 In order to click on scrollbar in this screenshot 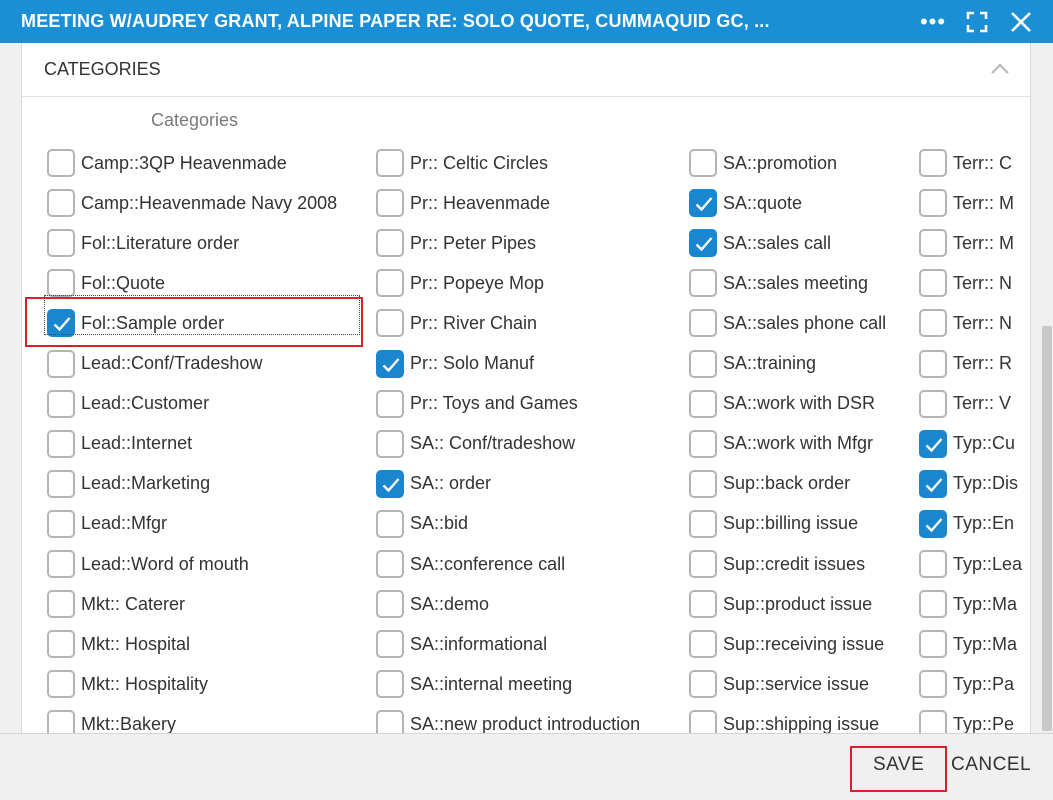, I will do `click(1045, 436)`.